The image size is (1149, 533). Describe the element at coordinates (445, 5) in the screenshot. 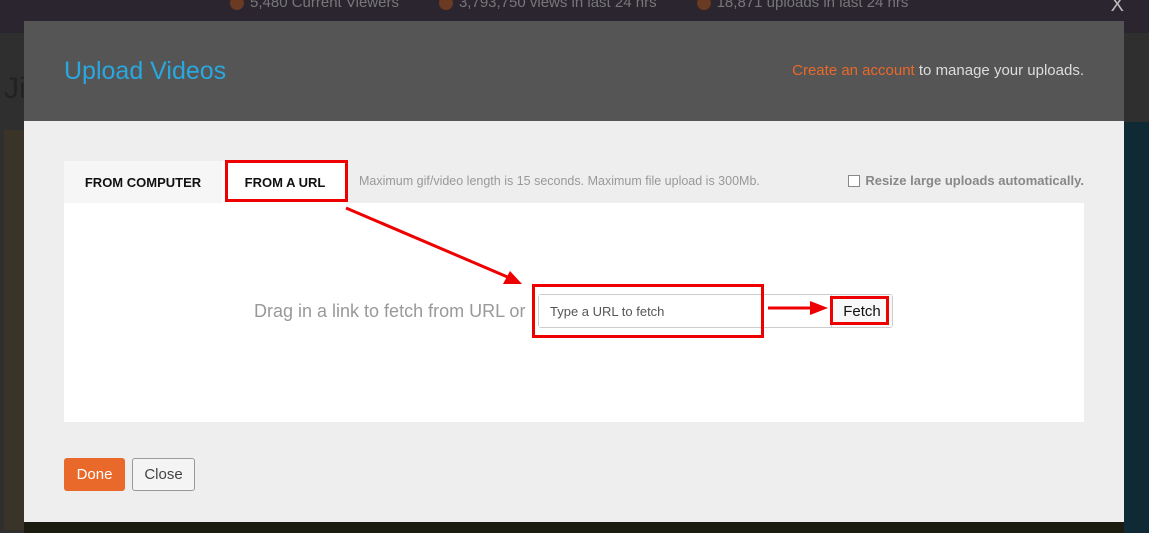

I see `eye-icon` at that location.